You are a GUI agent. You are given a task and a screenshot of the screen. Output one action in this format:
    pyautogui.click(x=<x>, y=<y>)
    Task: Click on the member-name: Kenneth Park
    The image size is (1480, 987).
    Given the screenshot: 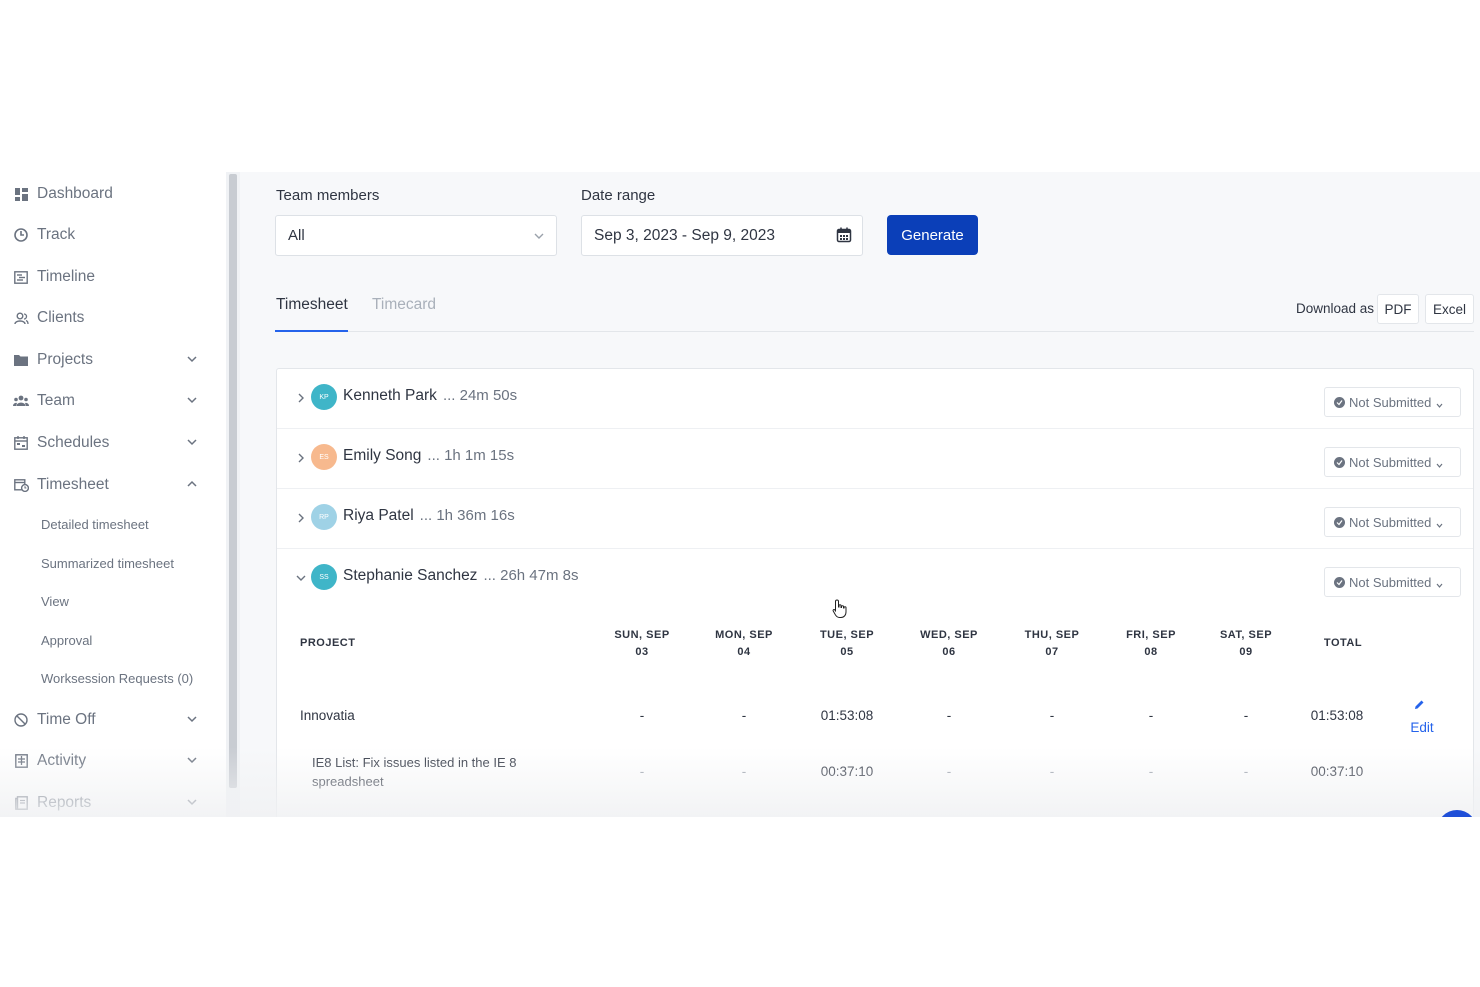 What is the action you would take?
    pyautogui.click(x=390, y=395)
    